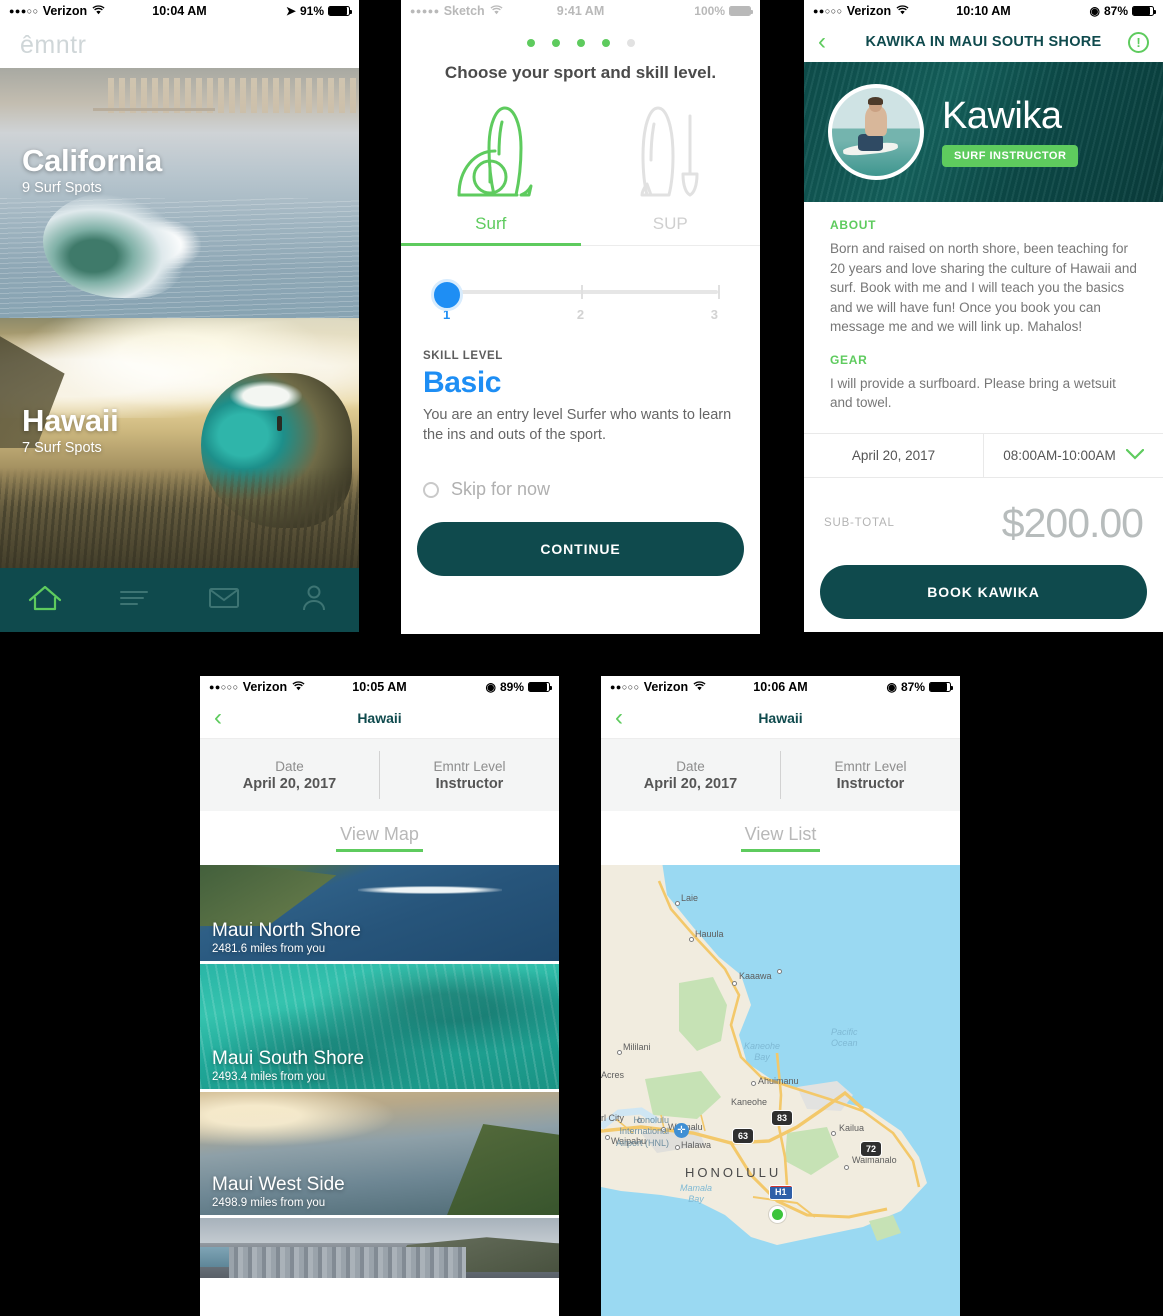 The height and width of the screenshot is (1316, 1163). I want to click on status-bar: ●●●○○ Verizon 10:04 AM ➤ 91%, so click(179, 11).